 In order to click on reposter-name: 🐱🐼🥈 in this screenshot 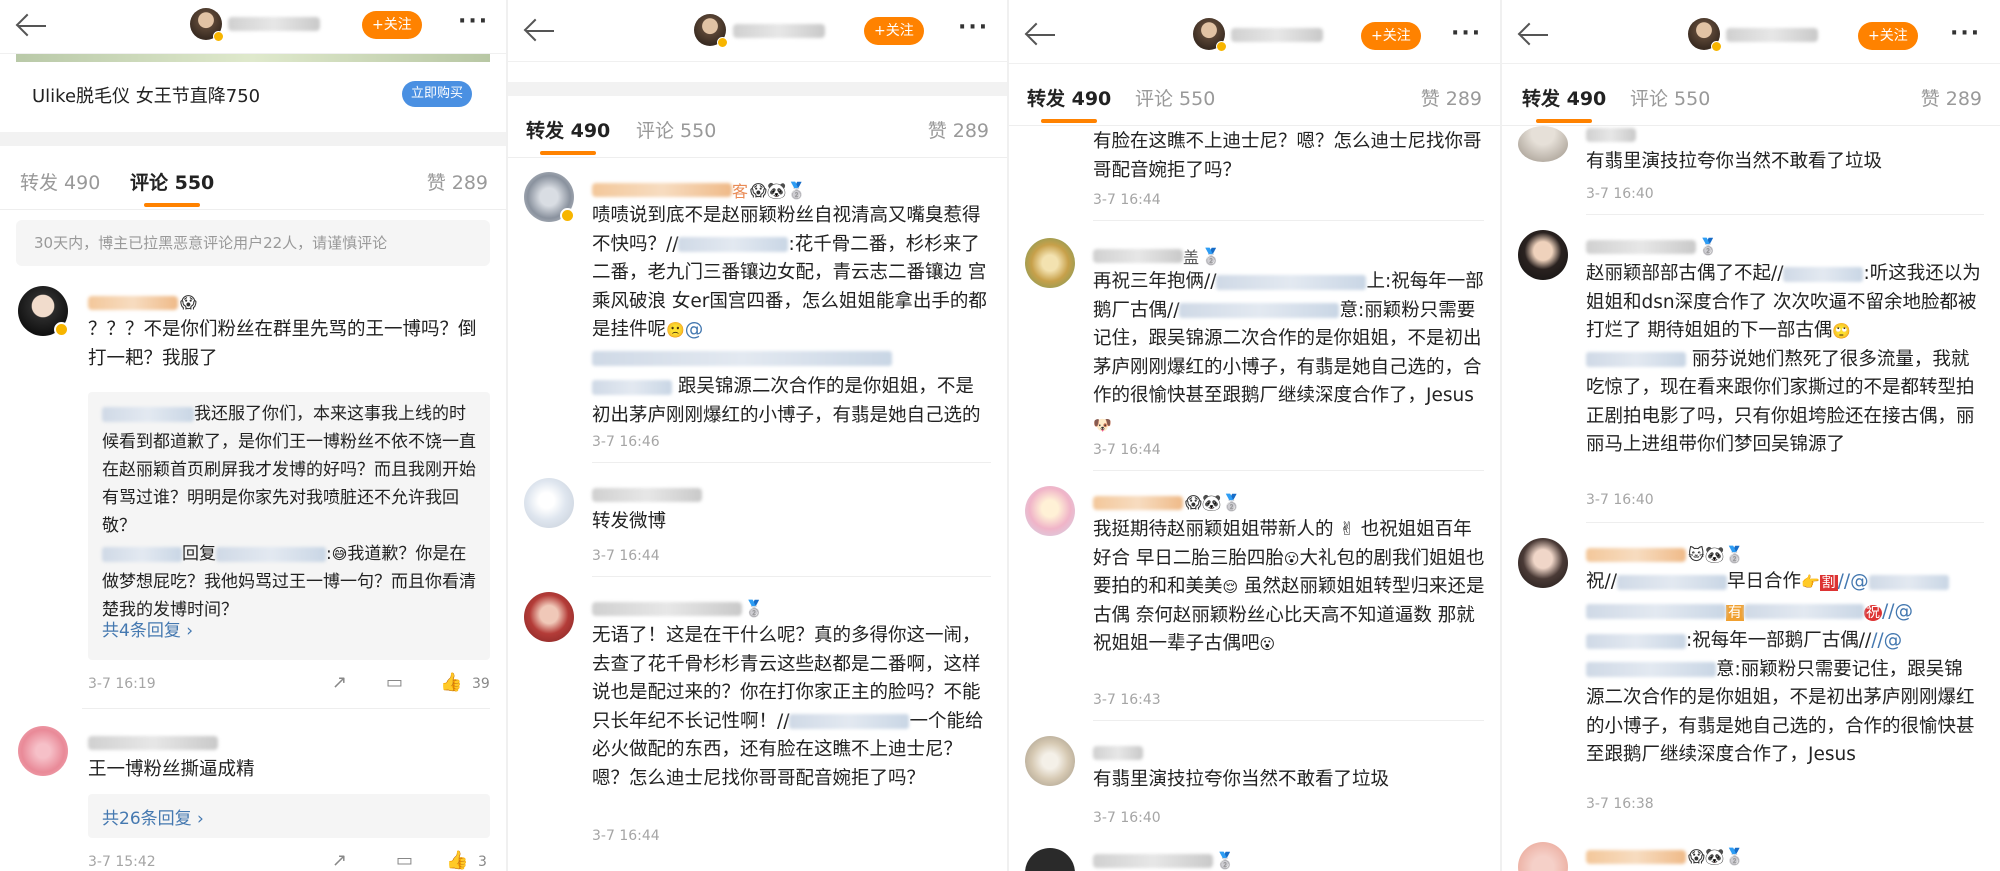, I will do `click(1665, 554)`.